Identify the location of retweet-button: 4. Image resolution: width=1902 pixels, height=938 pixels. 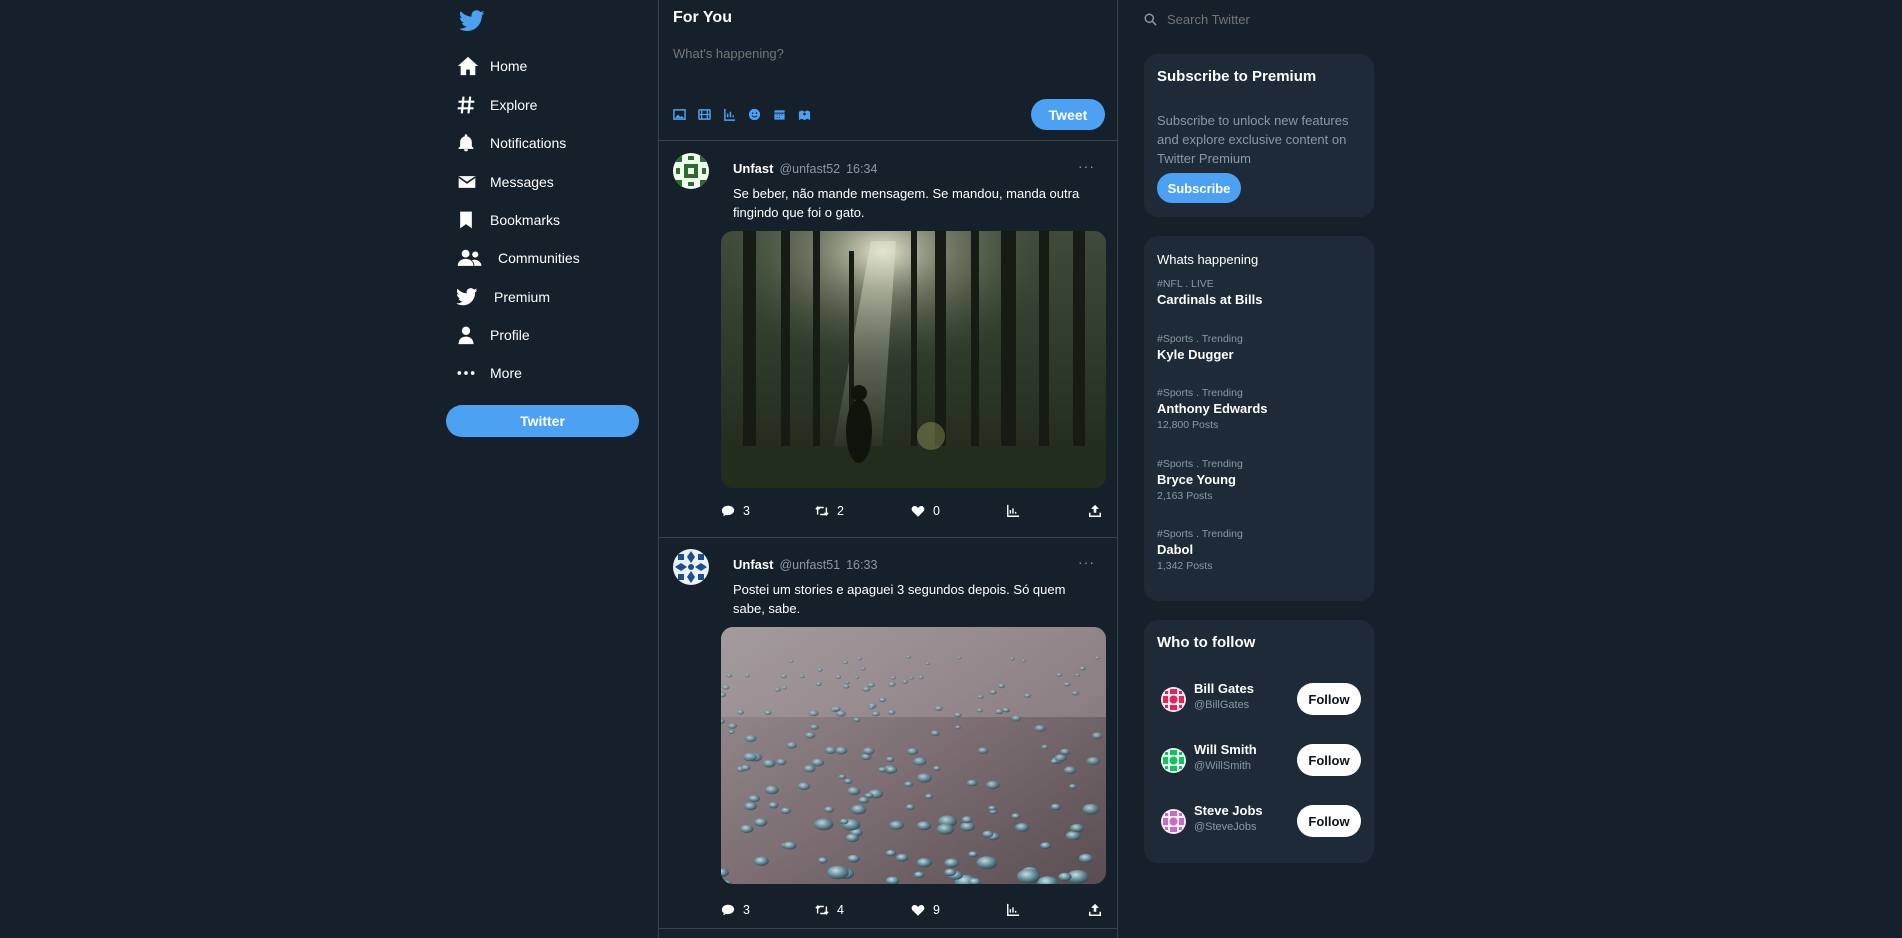
(829, 910).